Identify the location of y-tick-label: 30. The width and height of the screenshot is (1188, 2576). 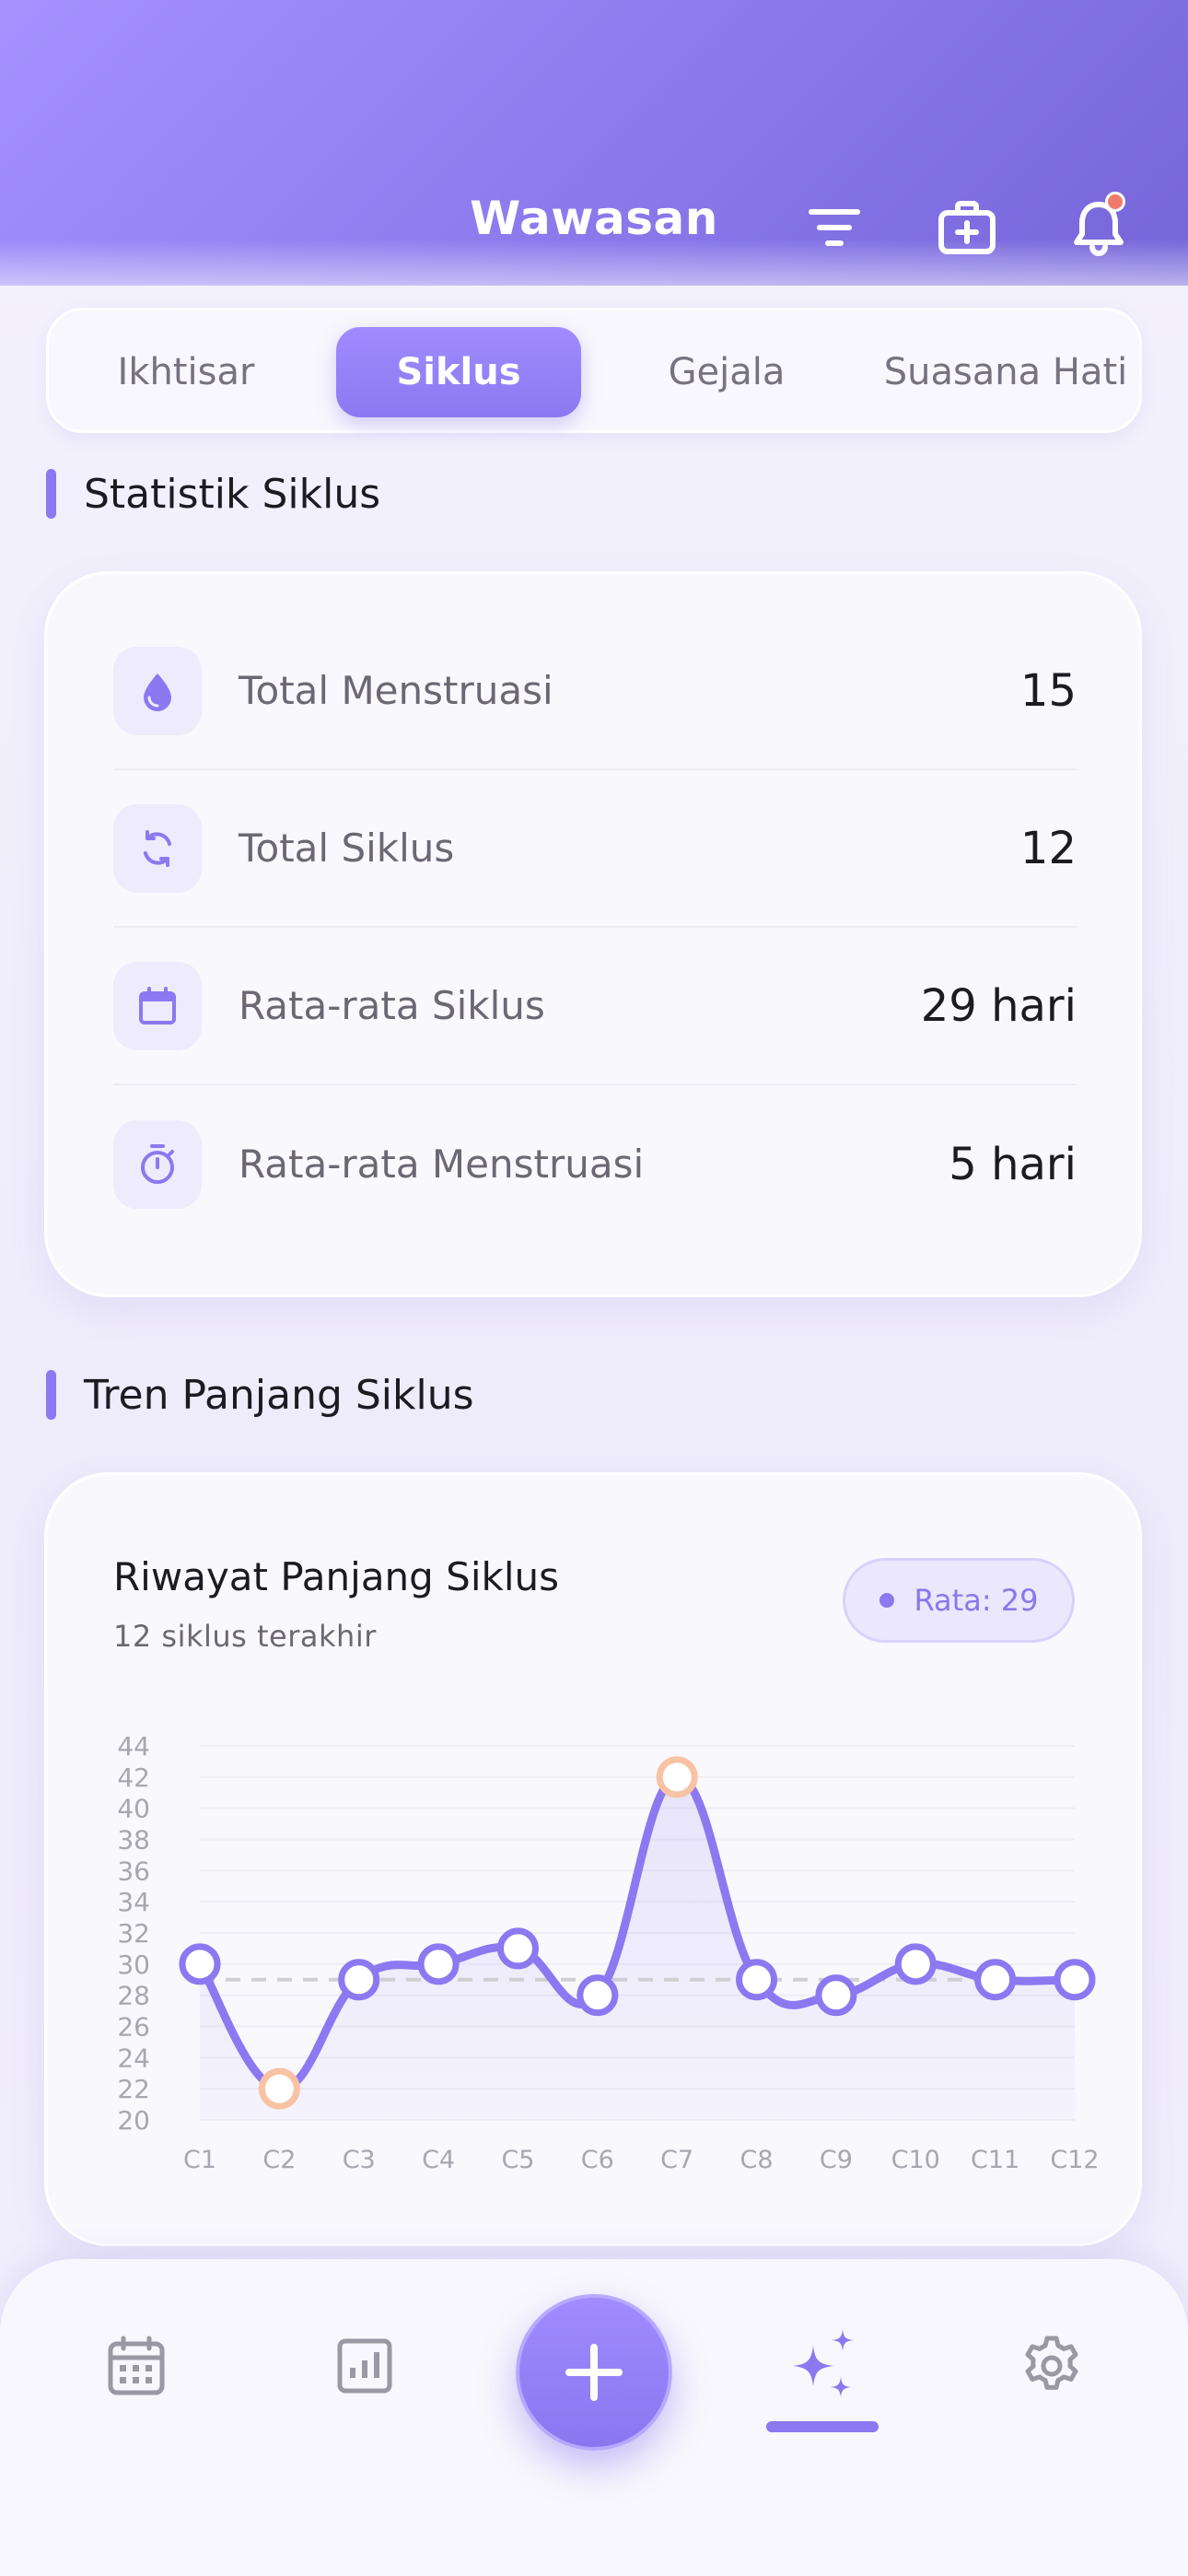
(133, 1965).